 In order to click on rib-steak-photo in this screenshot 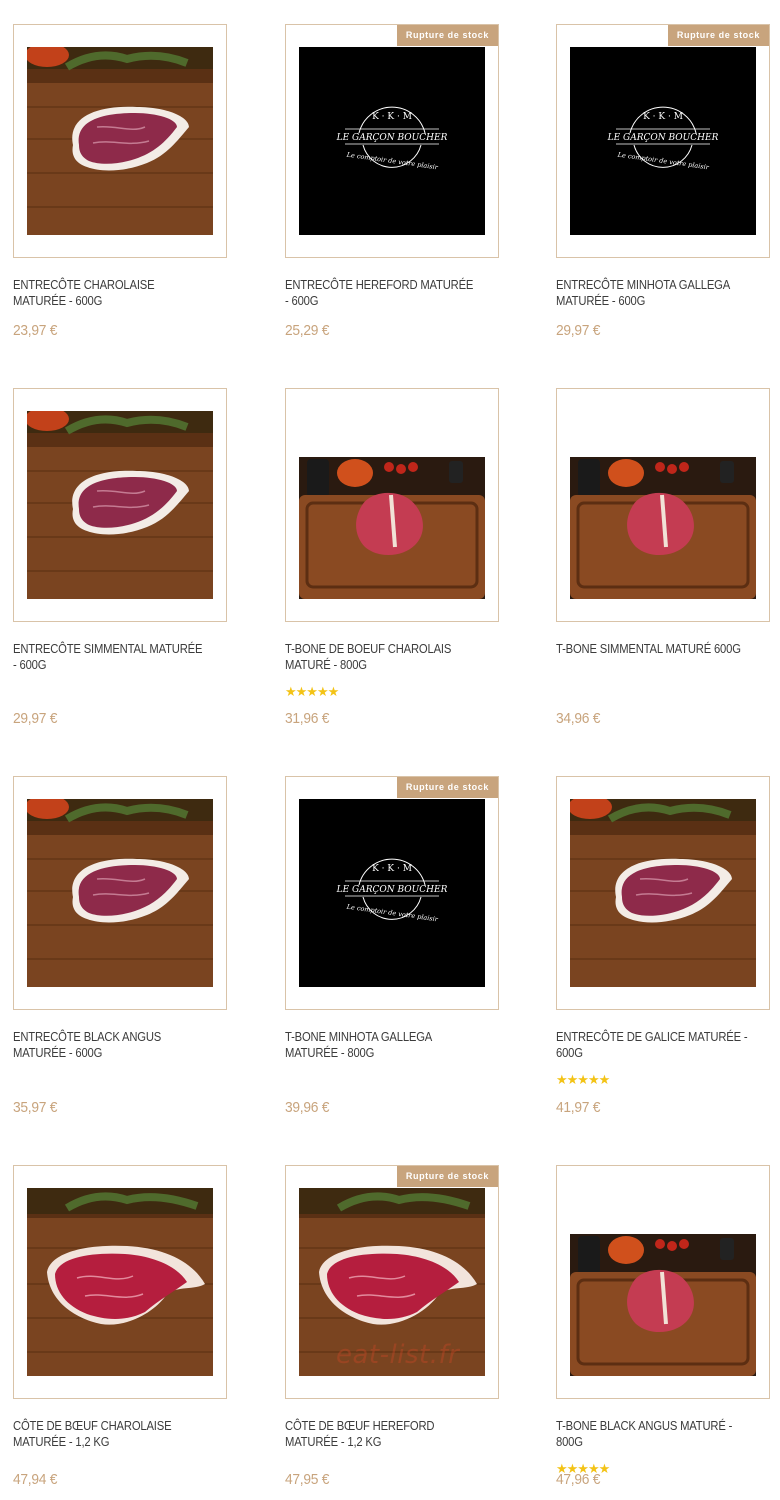, I will do `click(120, 1282)`.